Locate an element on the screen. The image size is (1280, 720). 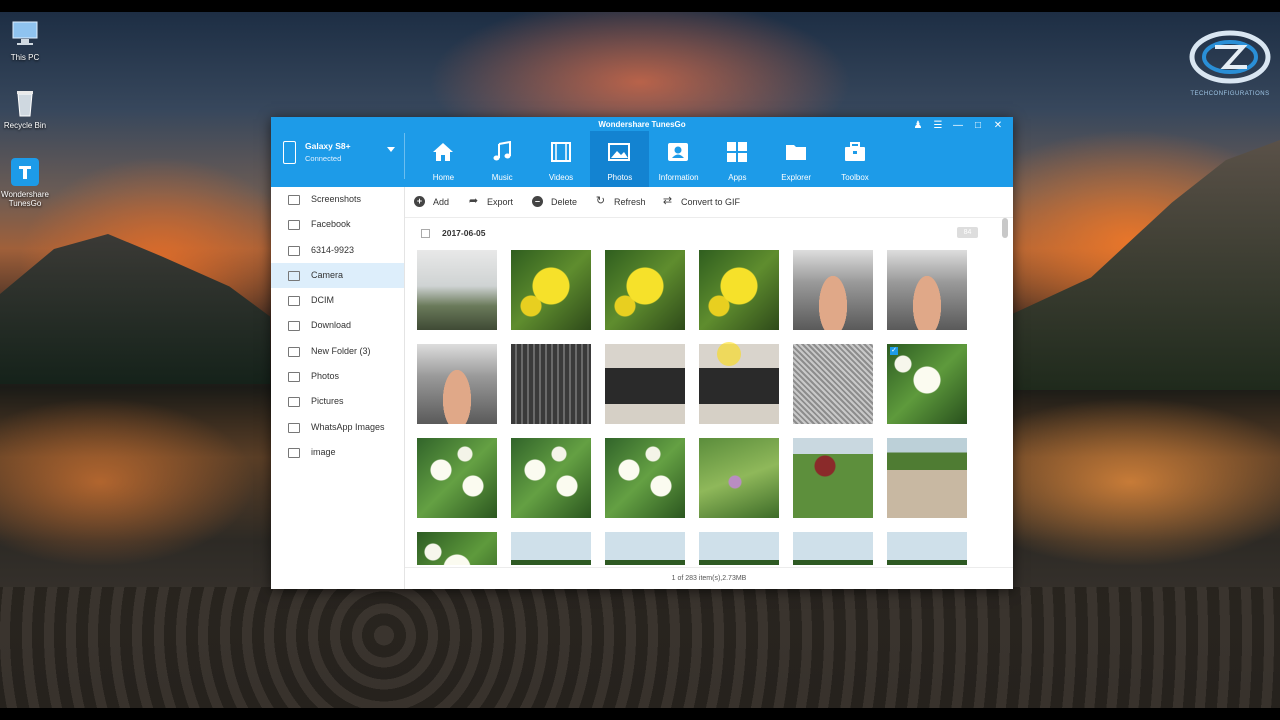
nav-toolbox: Toolbox is located at coordinates (855, 159).